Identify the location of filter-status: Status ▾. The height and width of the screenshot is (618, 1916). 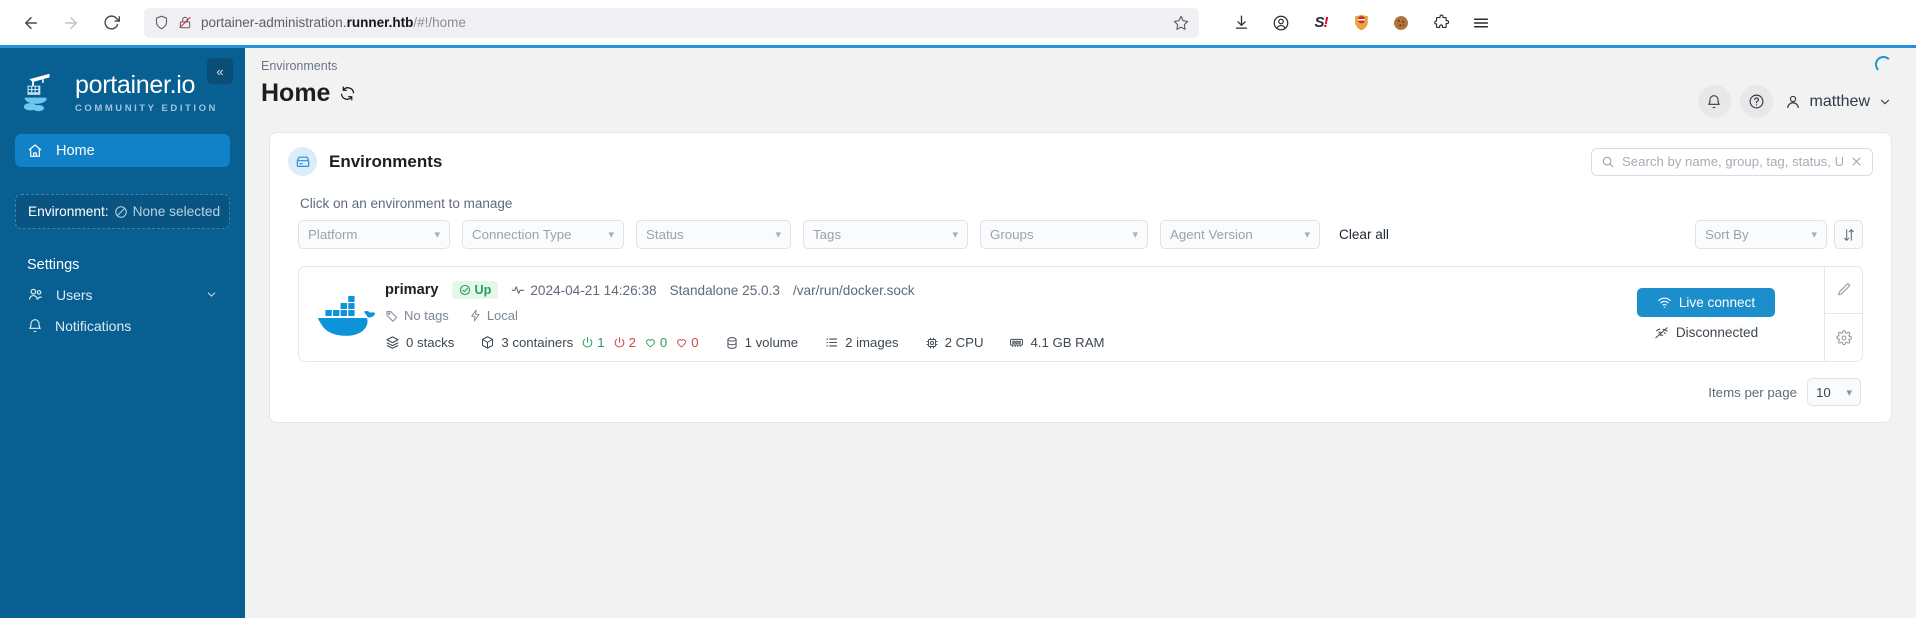
(713, 234).